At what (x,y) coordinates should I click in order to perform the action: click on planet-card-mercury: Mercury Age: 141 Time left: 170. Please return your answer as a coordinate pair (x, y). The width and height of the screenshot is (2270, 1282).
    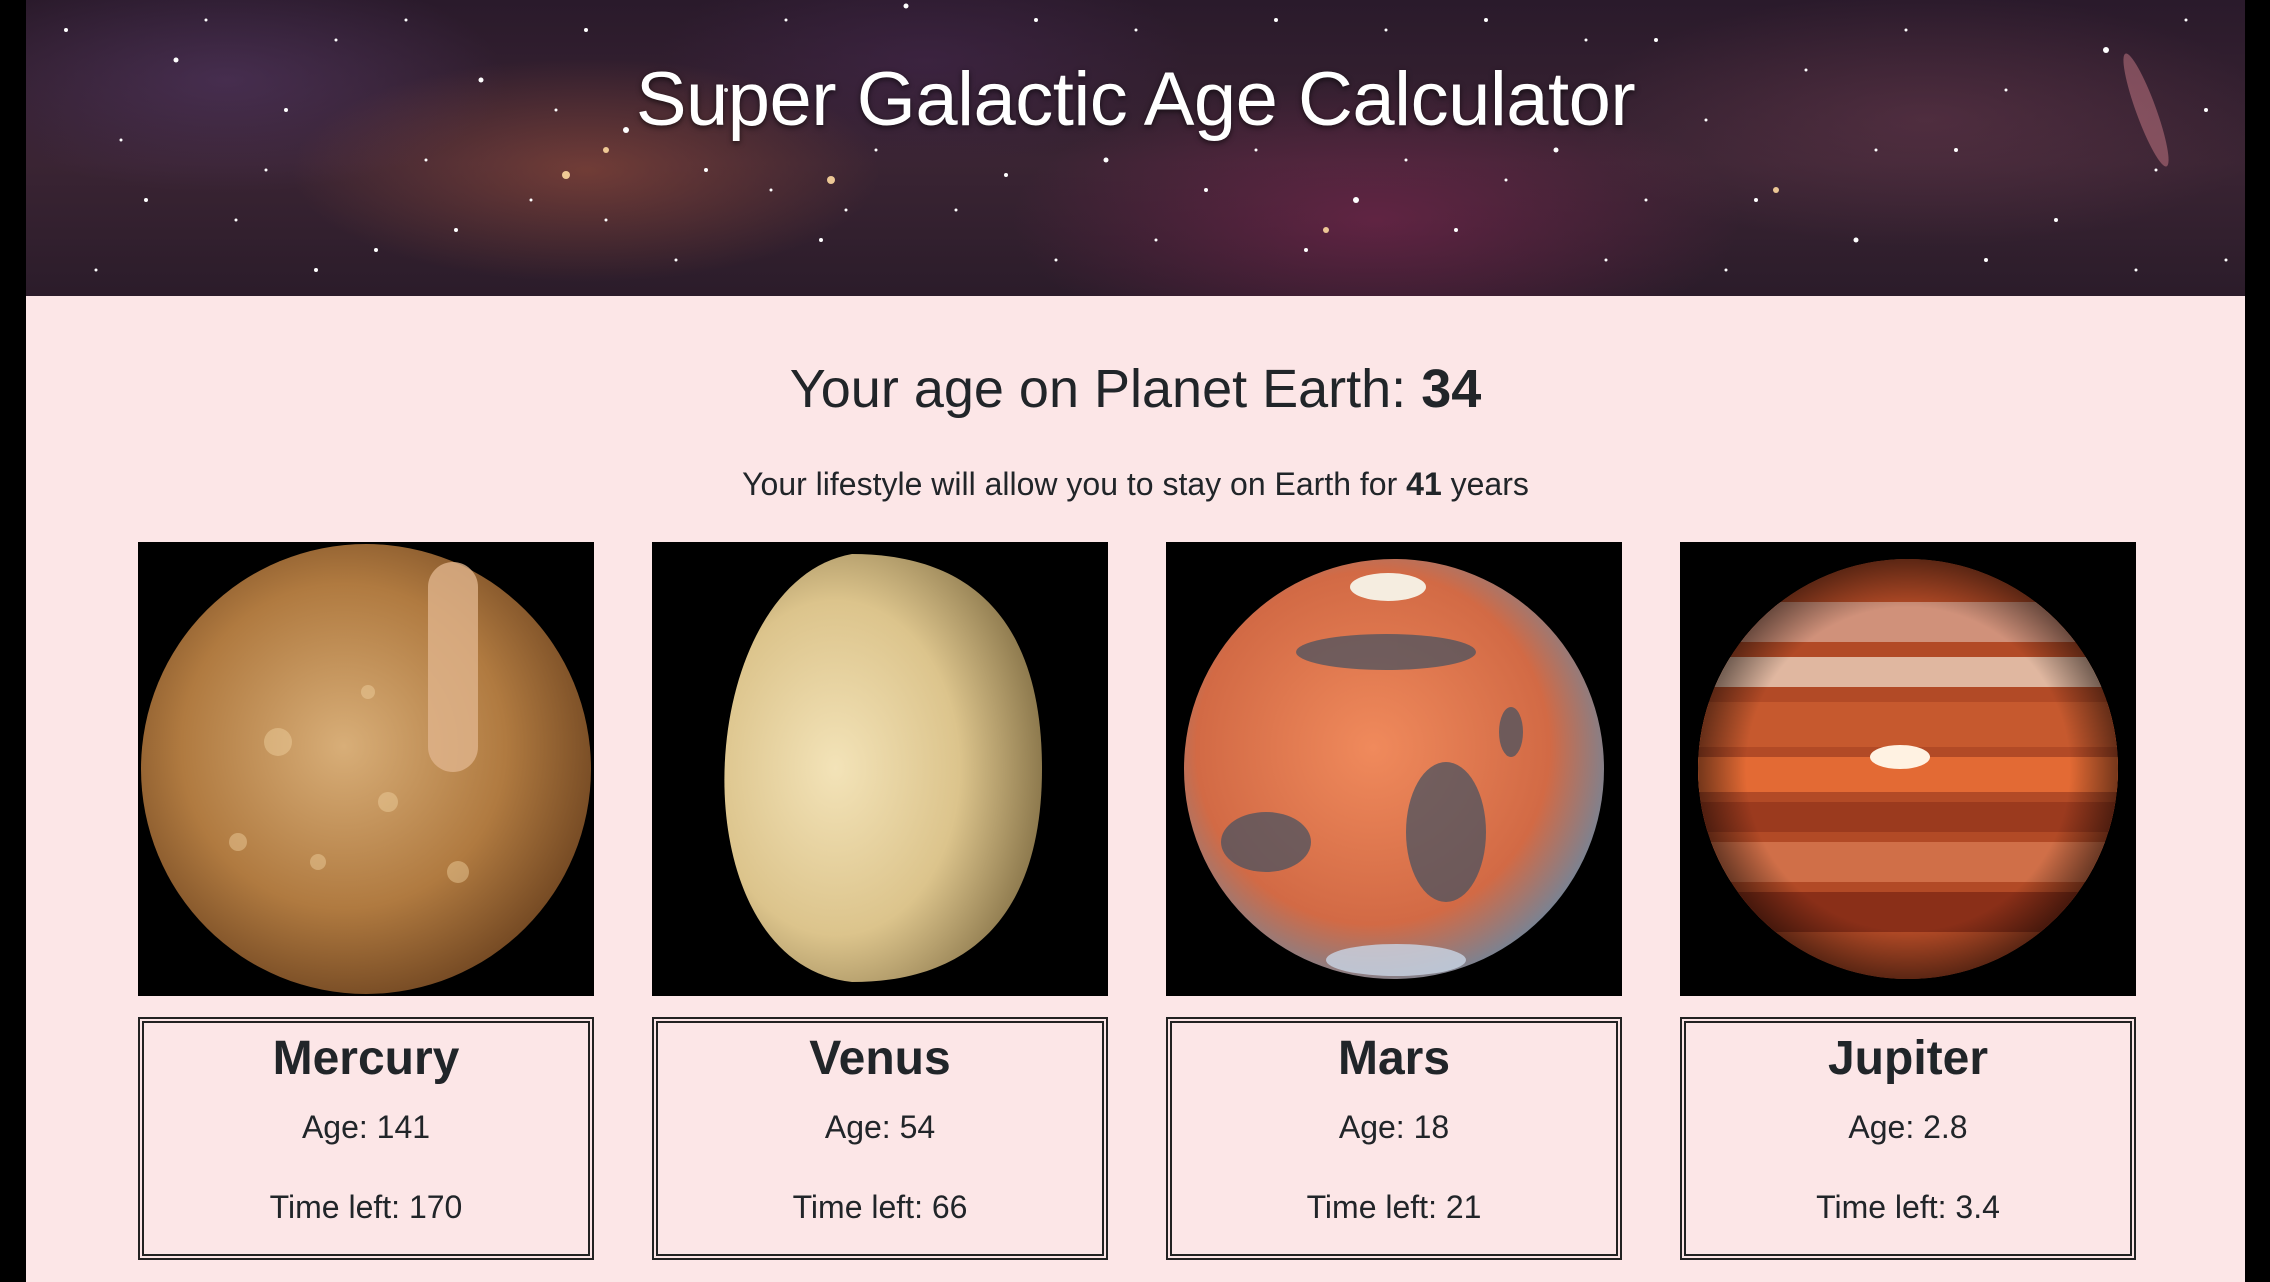
    Looking at the image, I should click on (366, 1138).